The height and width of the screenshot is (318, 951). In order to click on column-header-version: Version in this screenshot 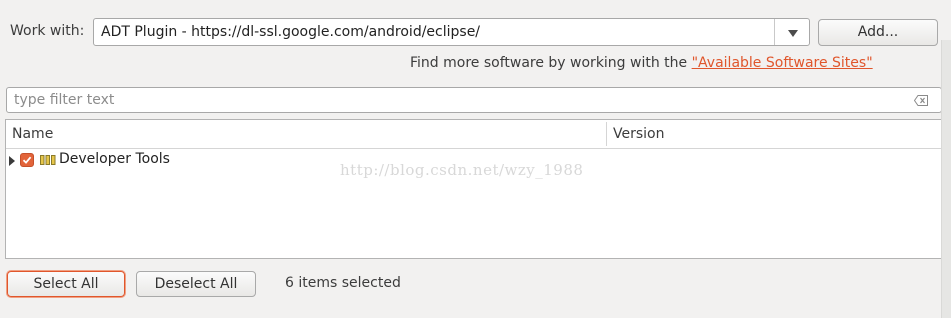, I will do `click(638, 134)`.